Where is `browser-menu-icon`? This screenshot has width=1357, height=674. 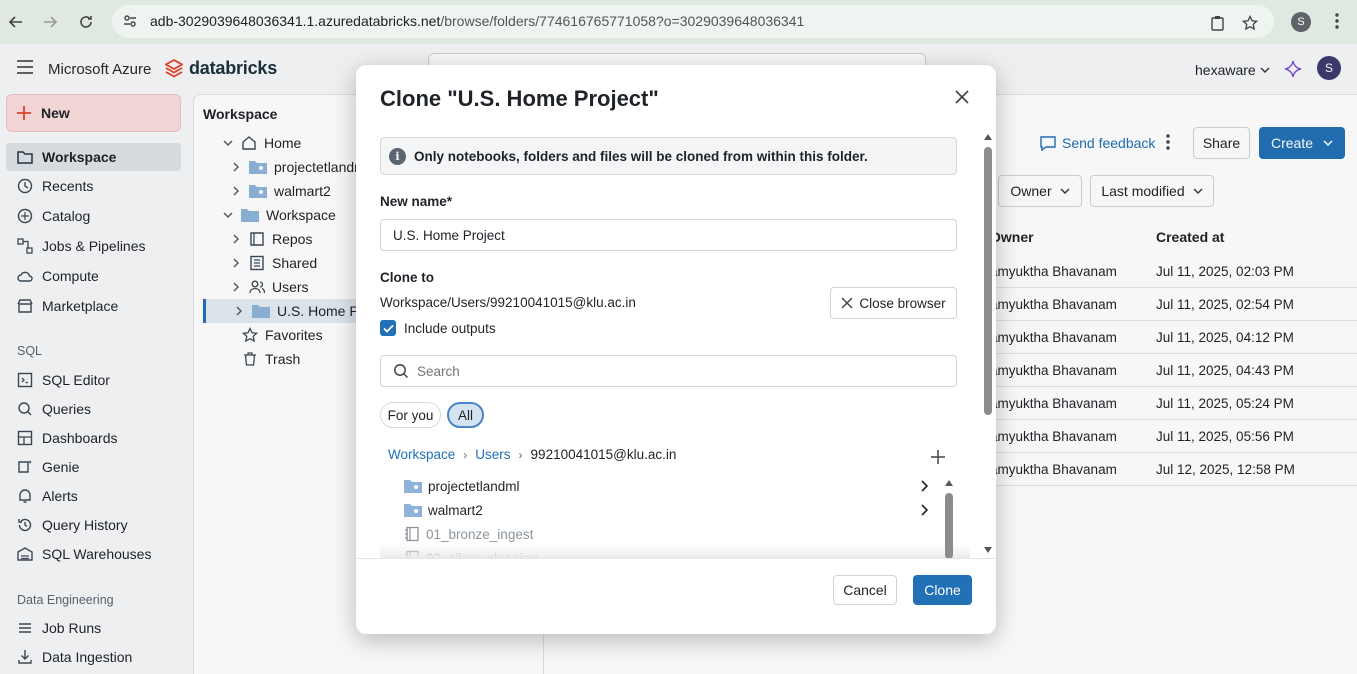 browser-menu-icon is located at coordinates (1337, 21).